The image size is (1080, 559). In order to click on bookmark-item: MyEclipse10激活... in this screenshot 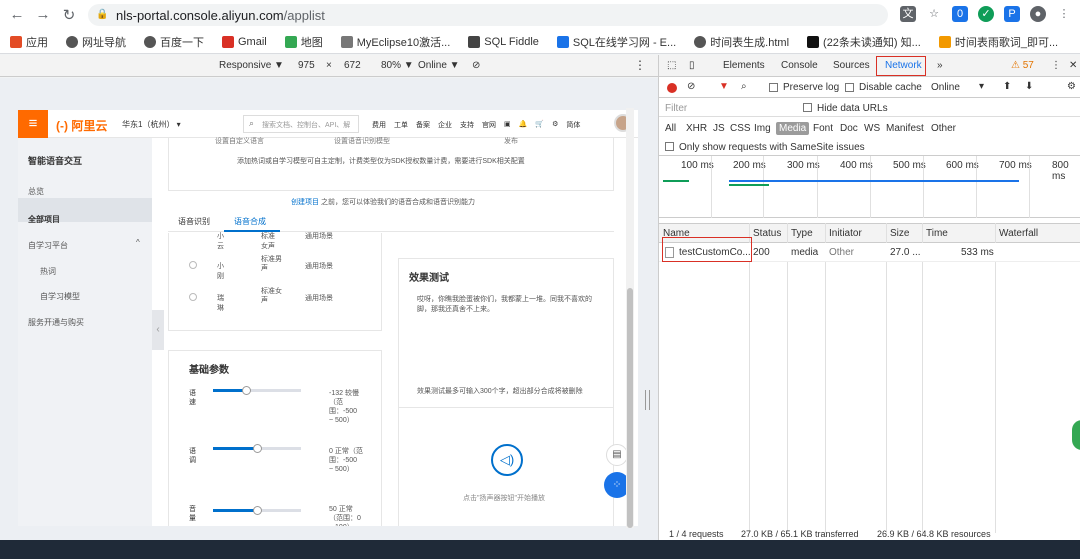, I will do `click(395, 42)`.